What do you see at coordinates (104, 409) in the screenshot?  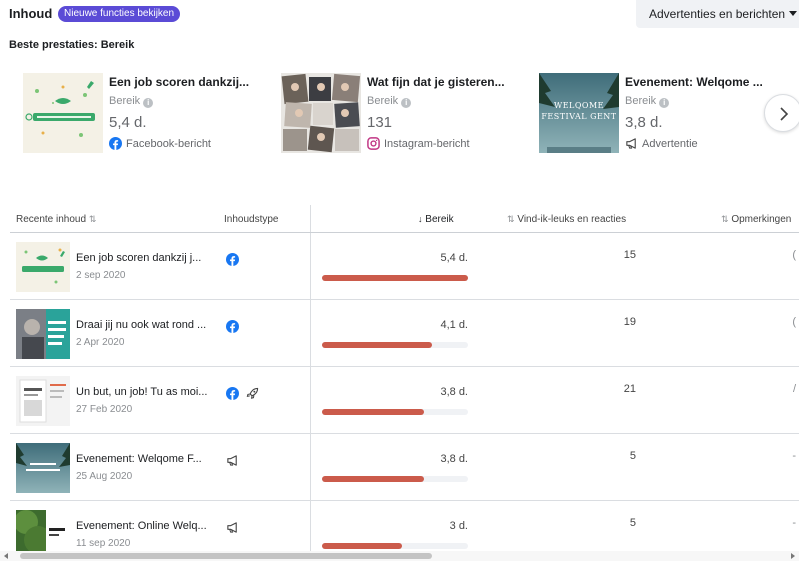 I see `row-date: 27 Feb 2020` at bounding box center [104, 409].